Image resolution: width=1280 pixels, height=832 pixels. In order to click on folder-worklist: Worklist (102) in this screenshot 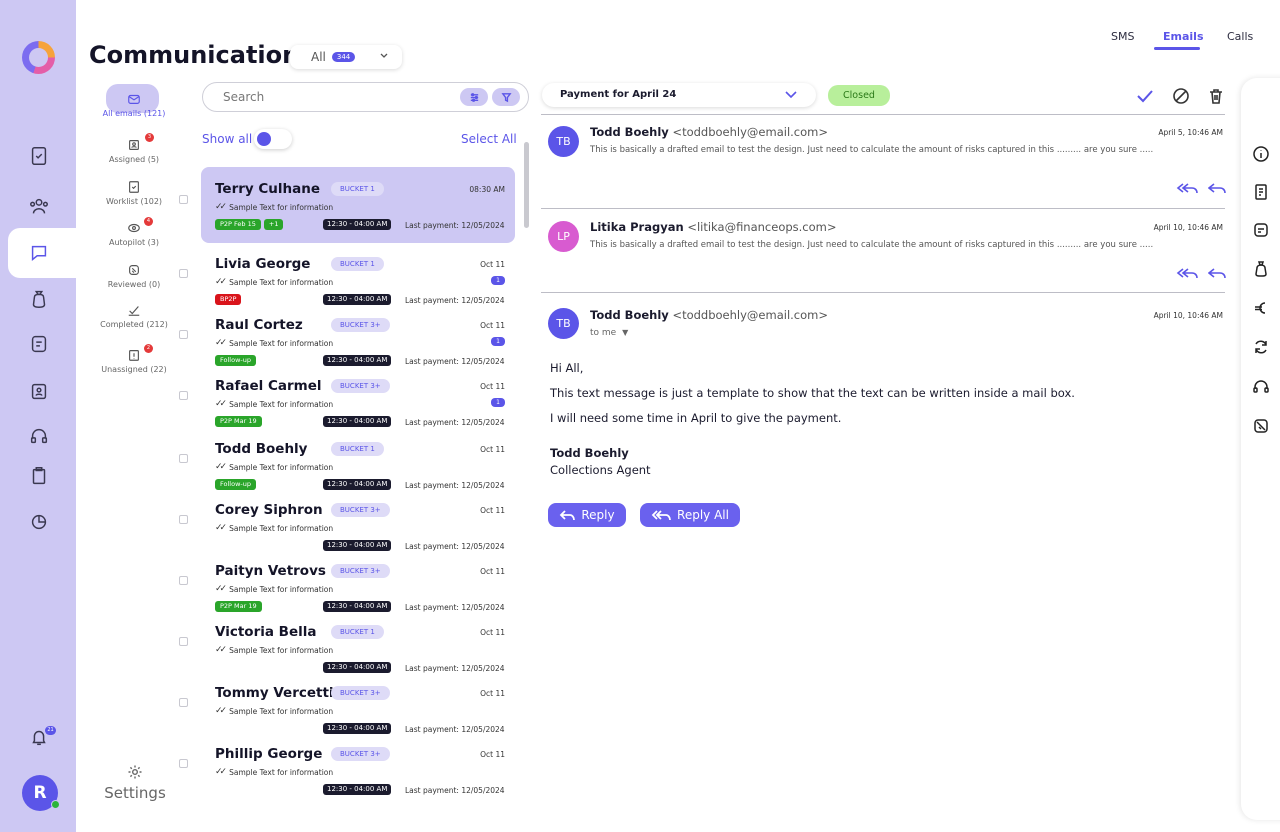, I will do `click(134, 193)`.